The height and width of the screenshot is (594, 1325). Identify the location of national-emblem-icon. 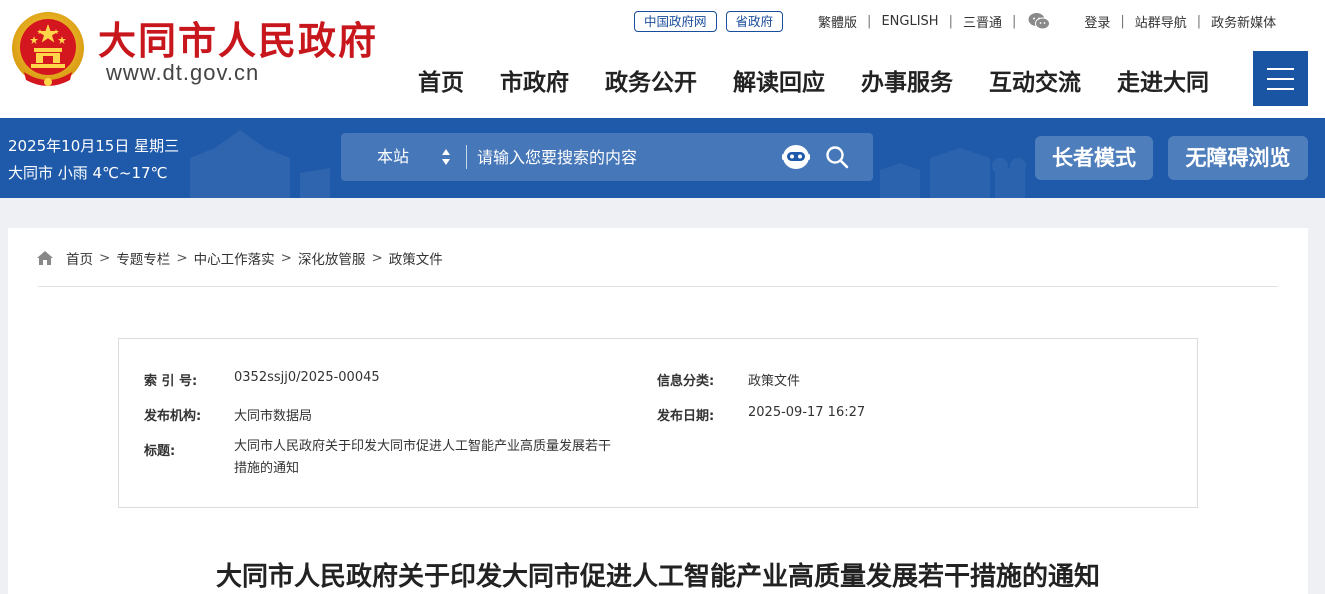
(48, 50).